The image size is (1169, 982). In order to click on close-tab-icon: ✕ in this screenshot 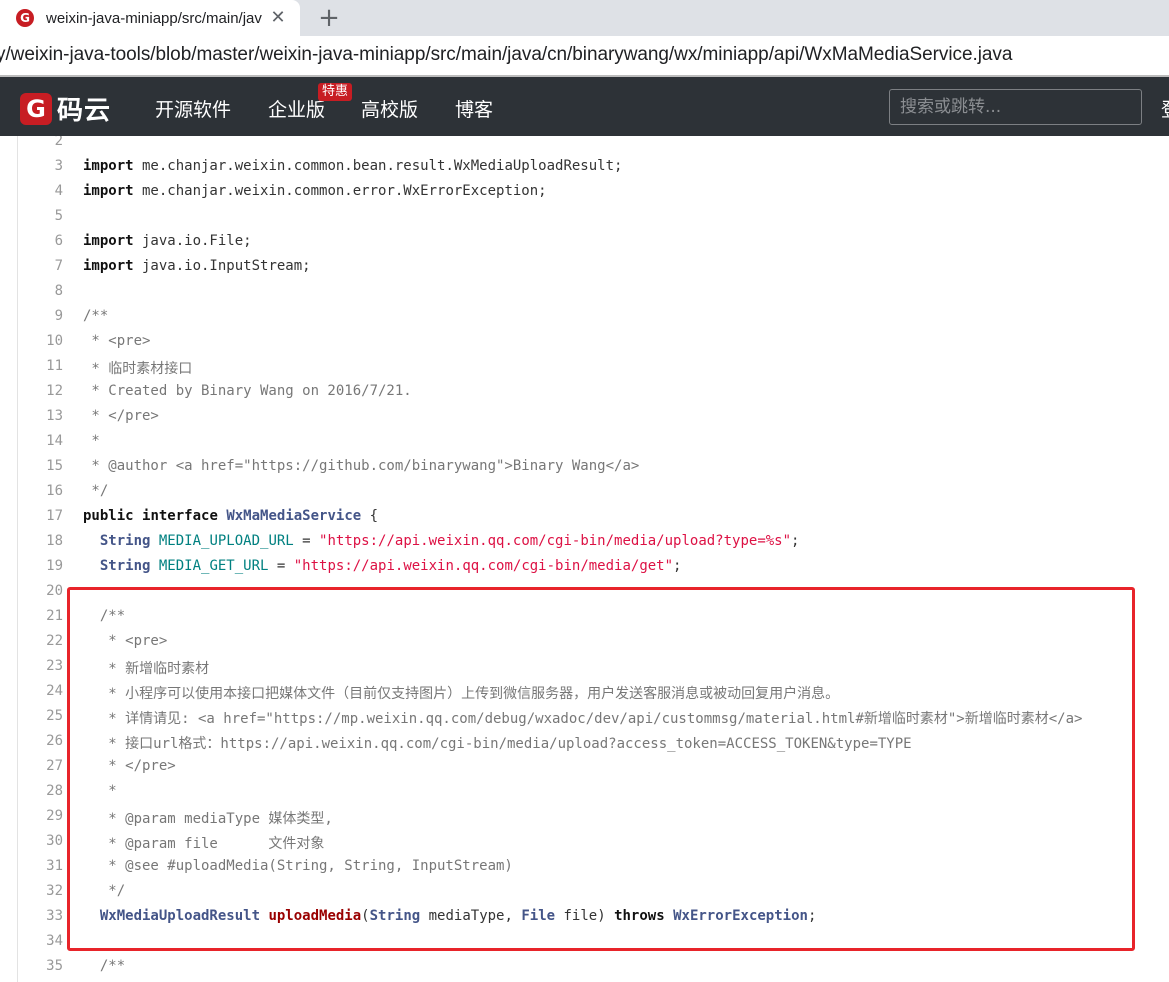, I will do `click(278, 18)`.